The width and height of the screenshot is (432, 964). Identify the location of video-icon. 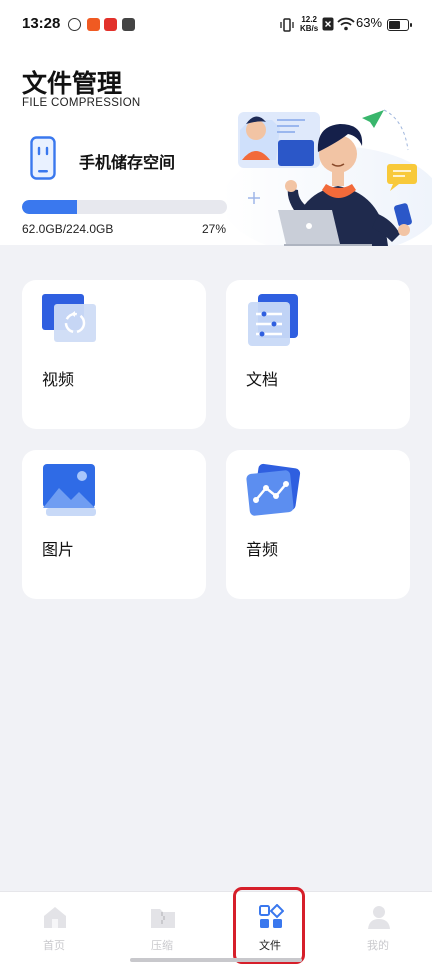
(69, 318).